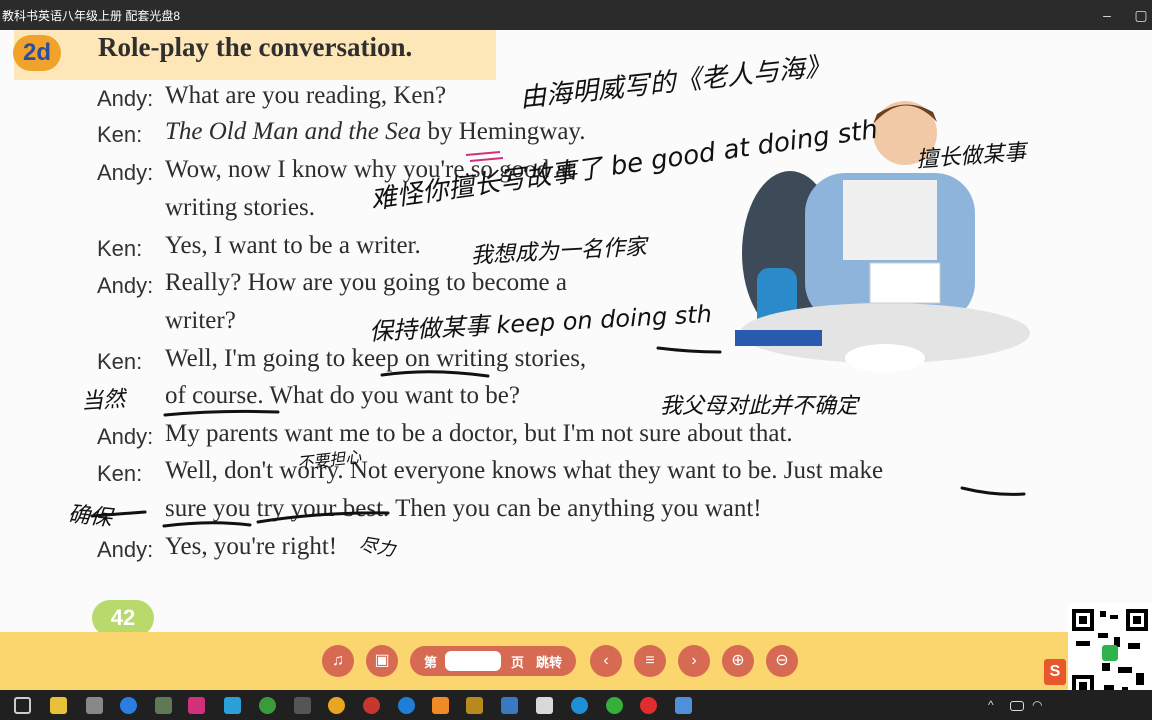  I want to click on edge-icon, so click(406, 705).